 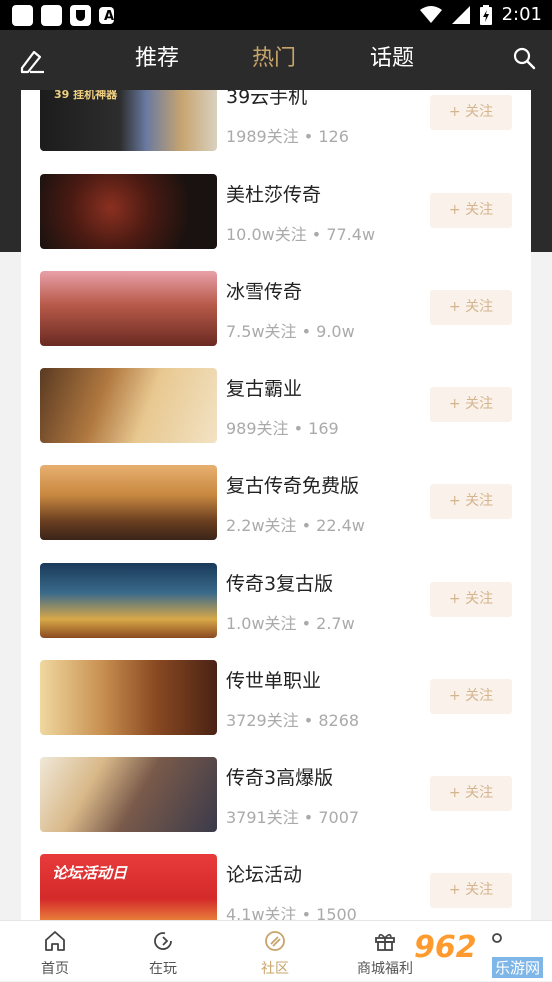 What do you see at coordinates (80, 15) in the screenshot?
I see `shield-notification-icon` at bounding box center [80, 15].